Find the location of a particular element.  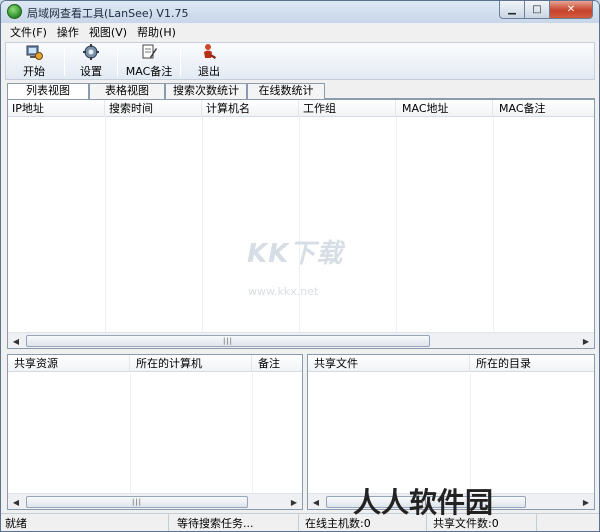

status-ready: 就绪 is located at coordinates (85, 522).